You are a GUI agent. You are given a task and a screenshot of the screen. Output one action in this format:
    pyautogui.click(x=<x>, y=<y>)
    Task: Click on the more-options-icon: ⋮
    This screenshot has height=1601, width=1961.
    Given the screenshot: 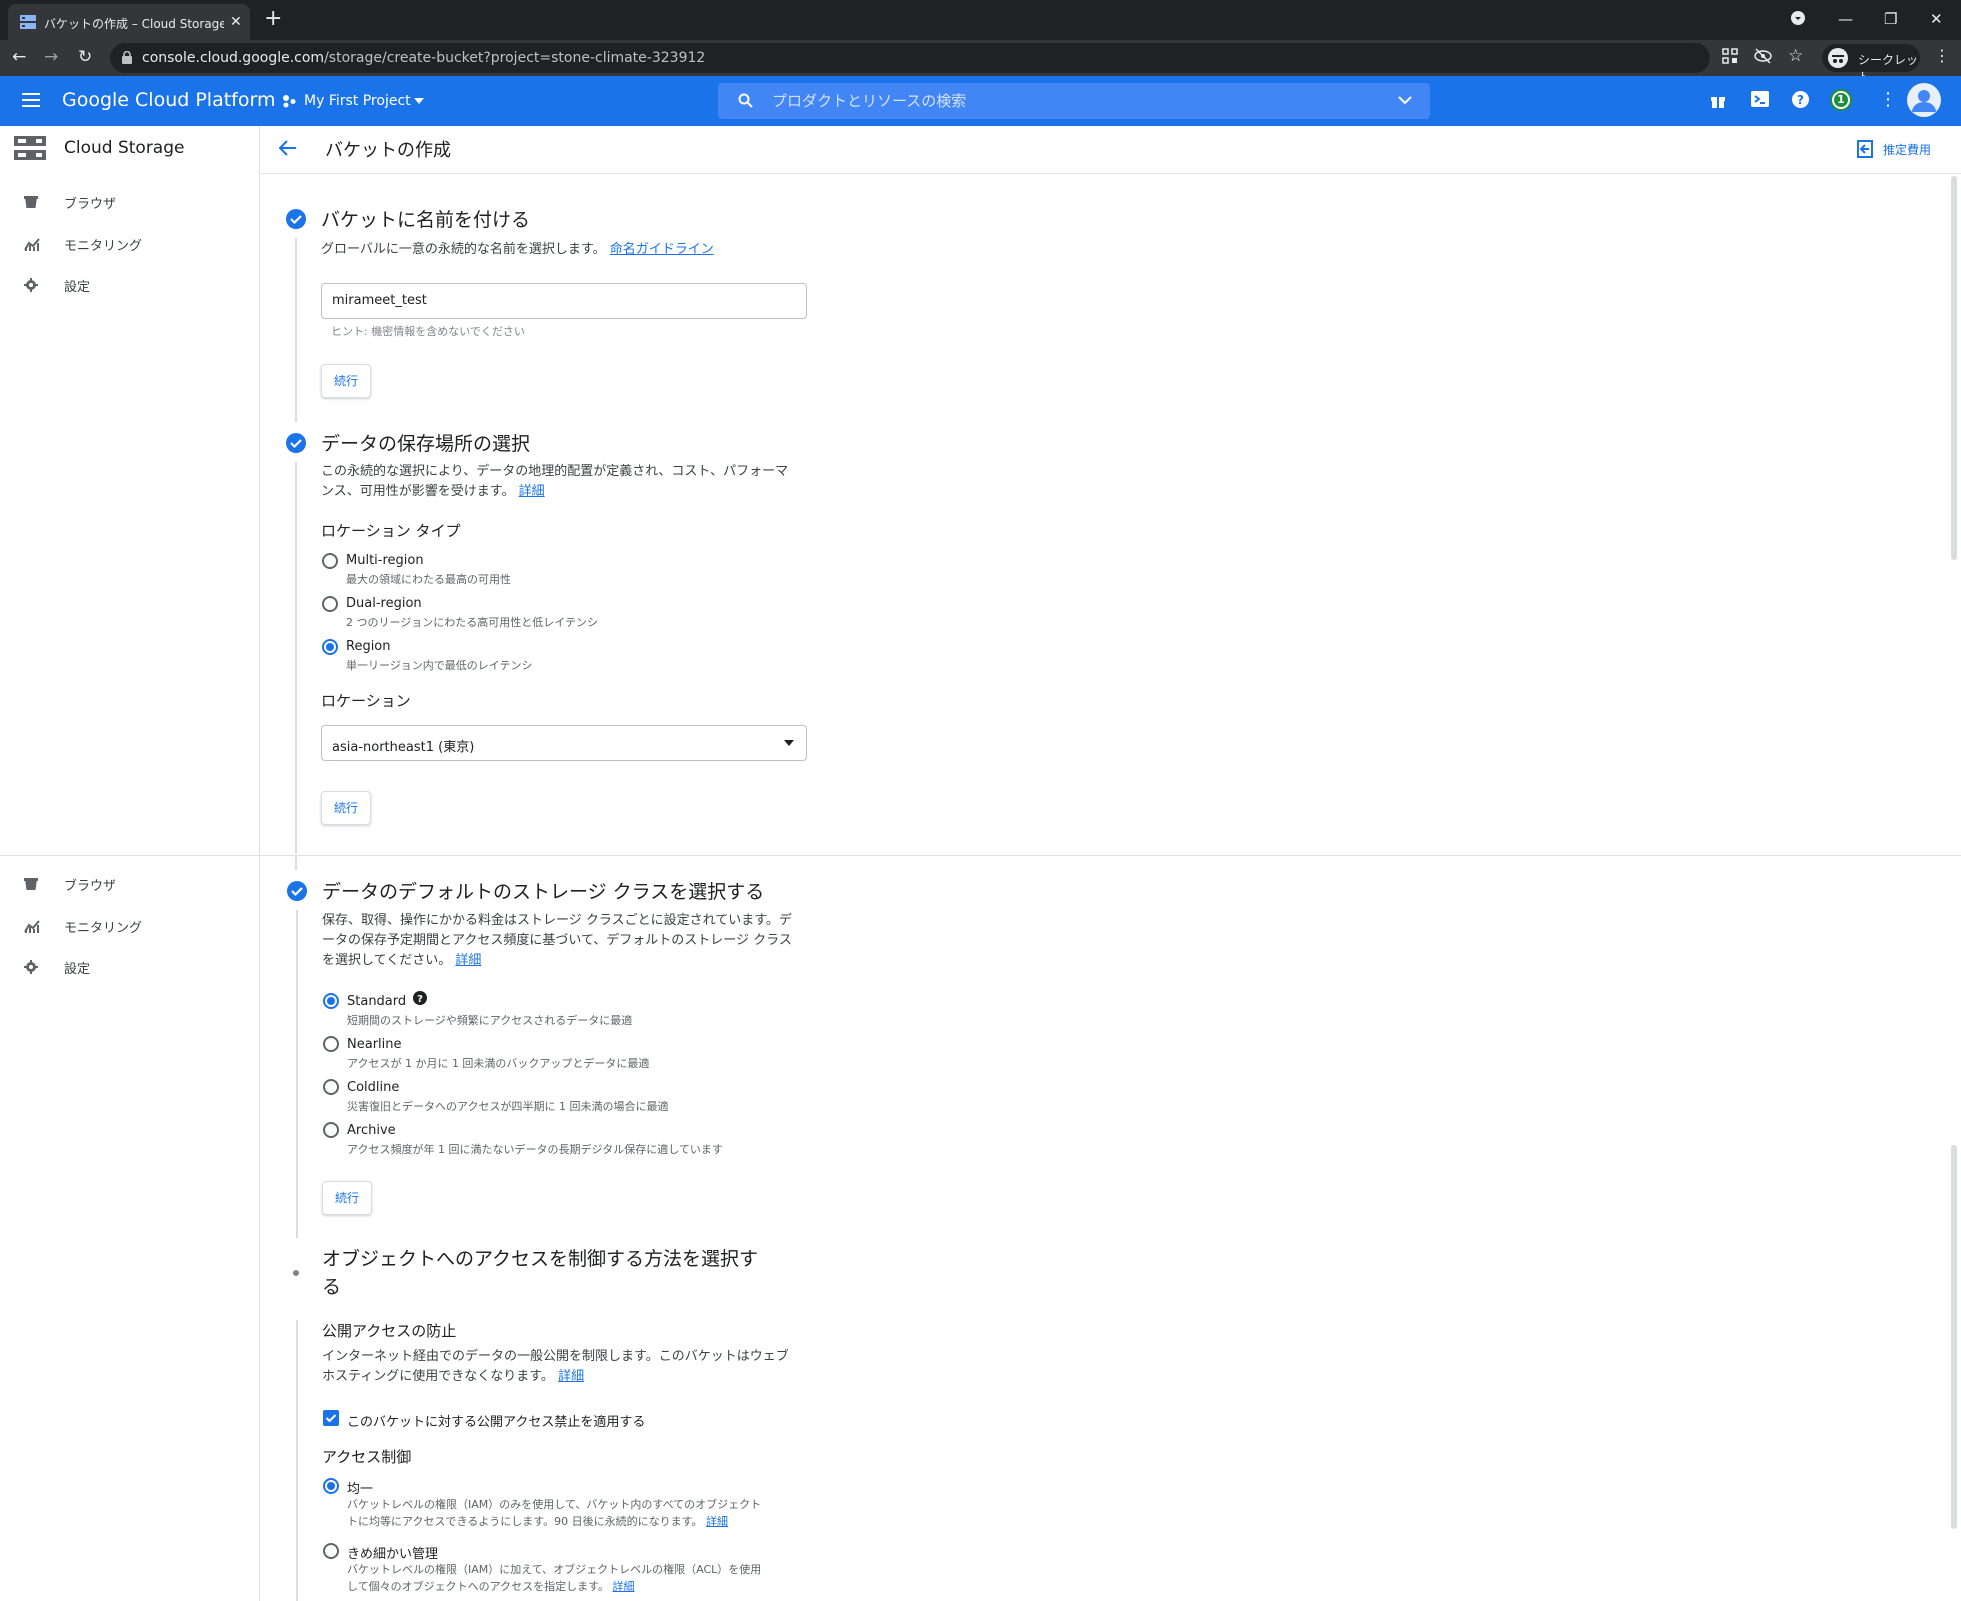 What is the action you would take?
    pyautogui.click(x=1888, y=99)
    